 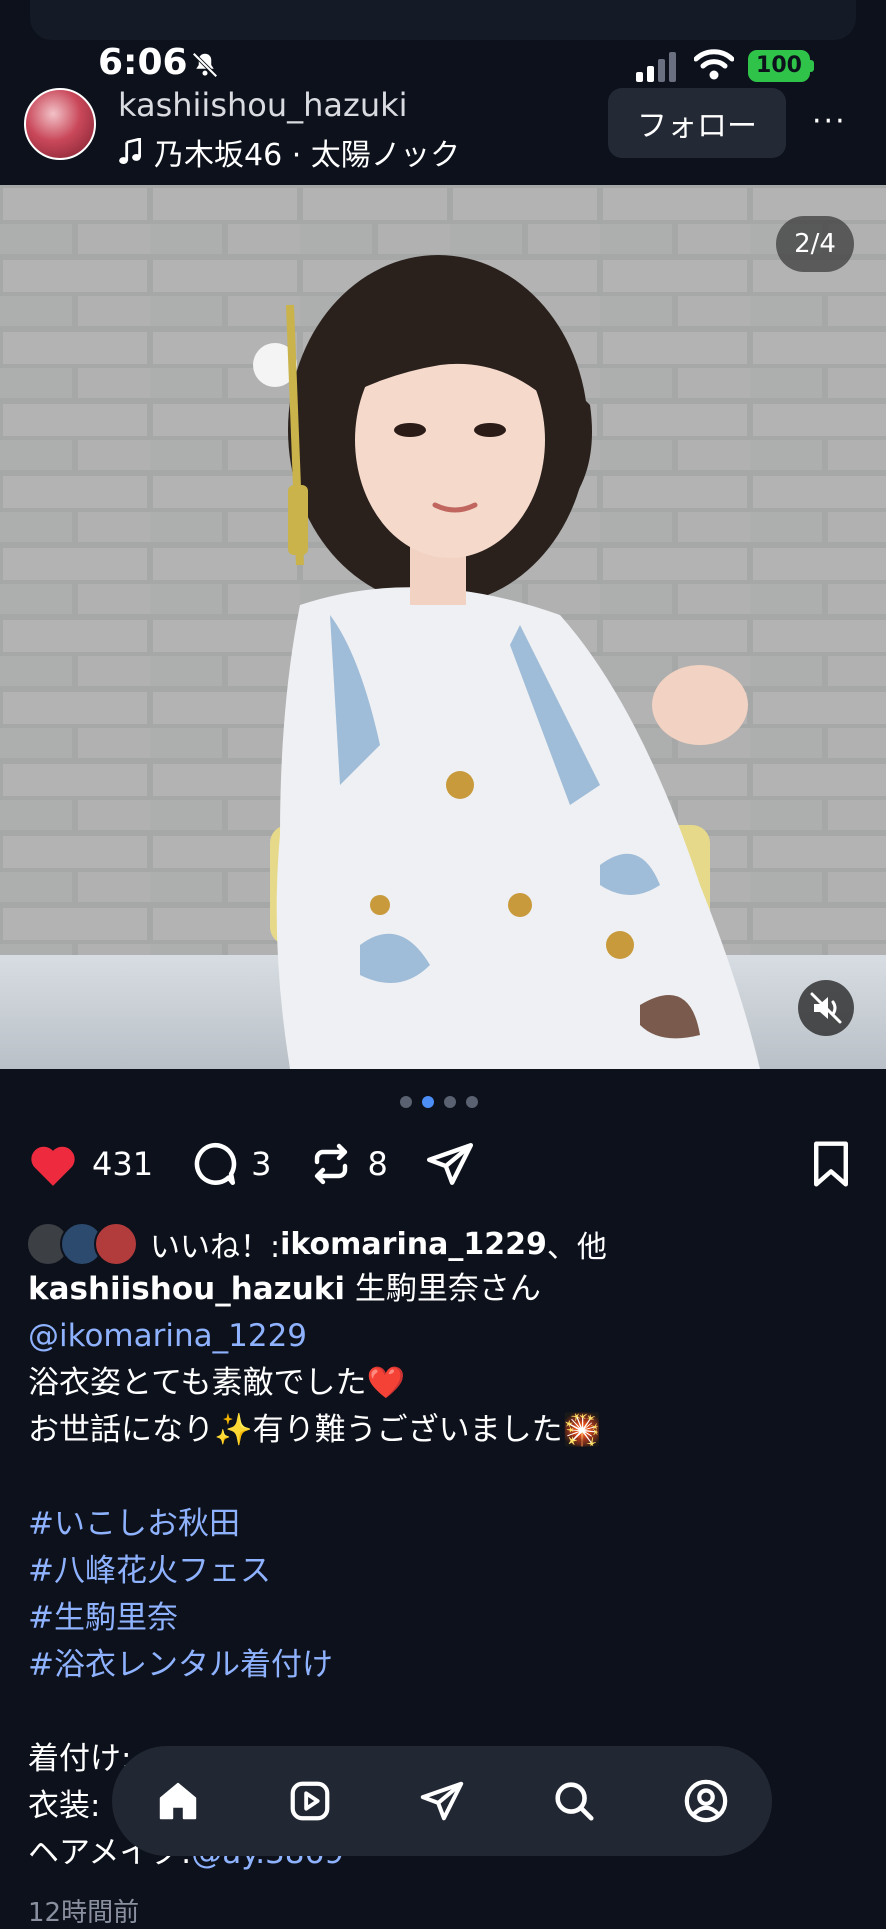 What do you see at coordinates (217, 1383) in the screenshot?
I see `caption-text: 浴衣姿とても素敵でした❤️` at bounding box center [217, 1383].